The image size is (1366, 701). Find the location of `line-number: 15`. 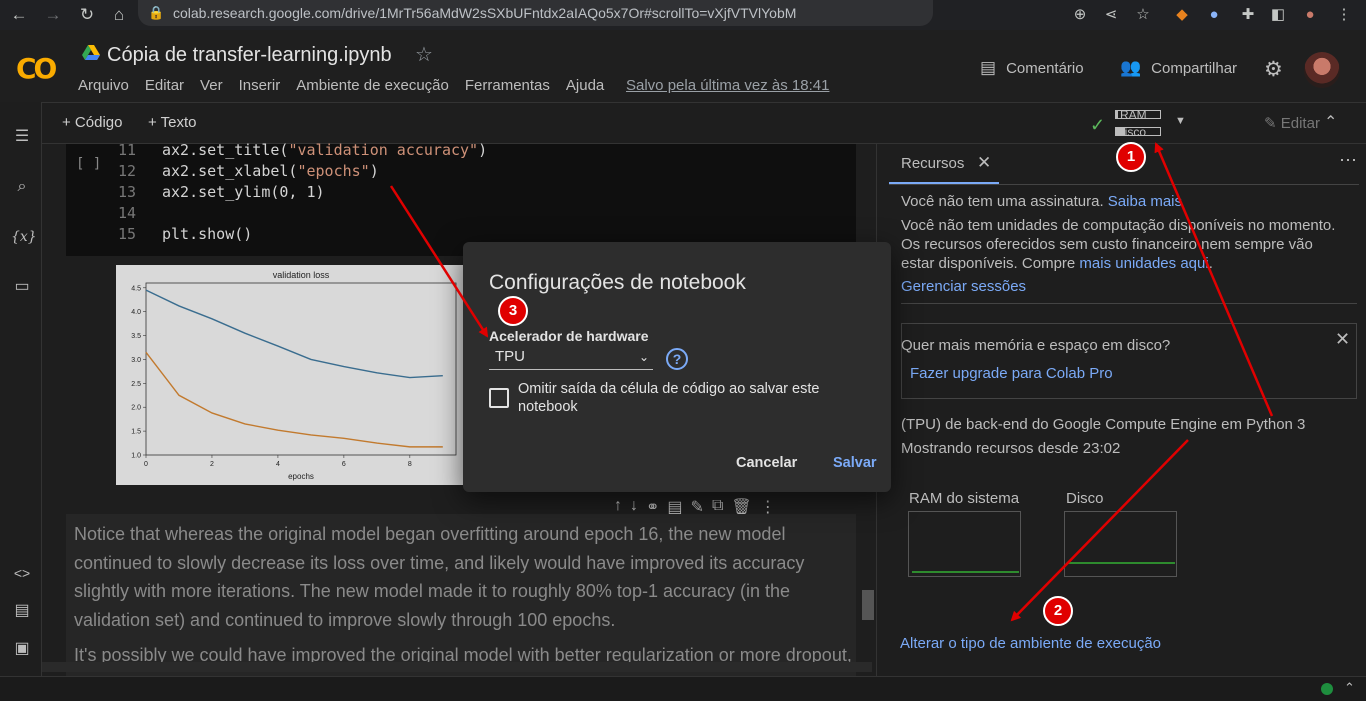

line-number: 15 is located at coordinates (127, 234).